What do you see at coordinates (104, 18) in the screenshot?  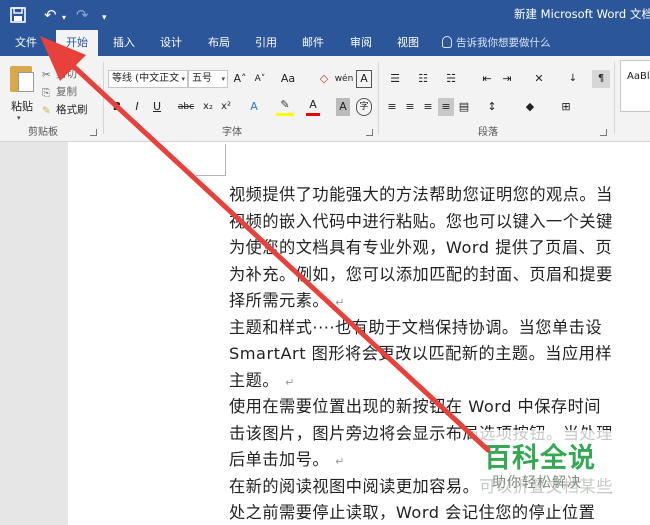 I see `customize-toolbar-icon: ▾` at bounding box center [104, 18].